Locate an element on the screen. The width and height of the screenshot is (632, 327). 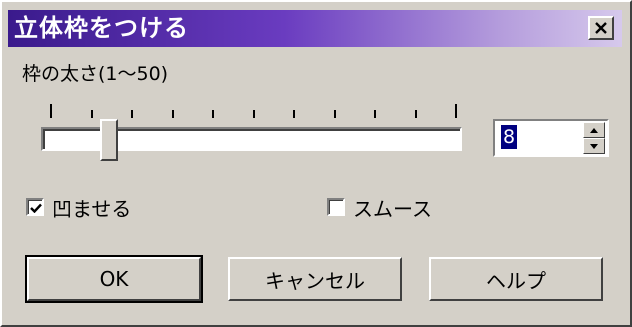
close-button is located at coordinates (601, 28).